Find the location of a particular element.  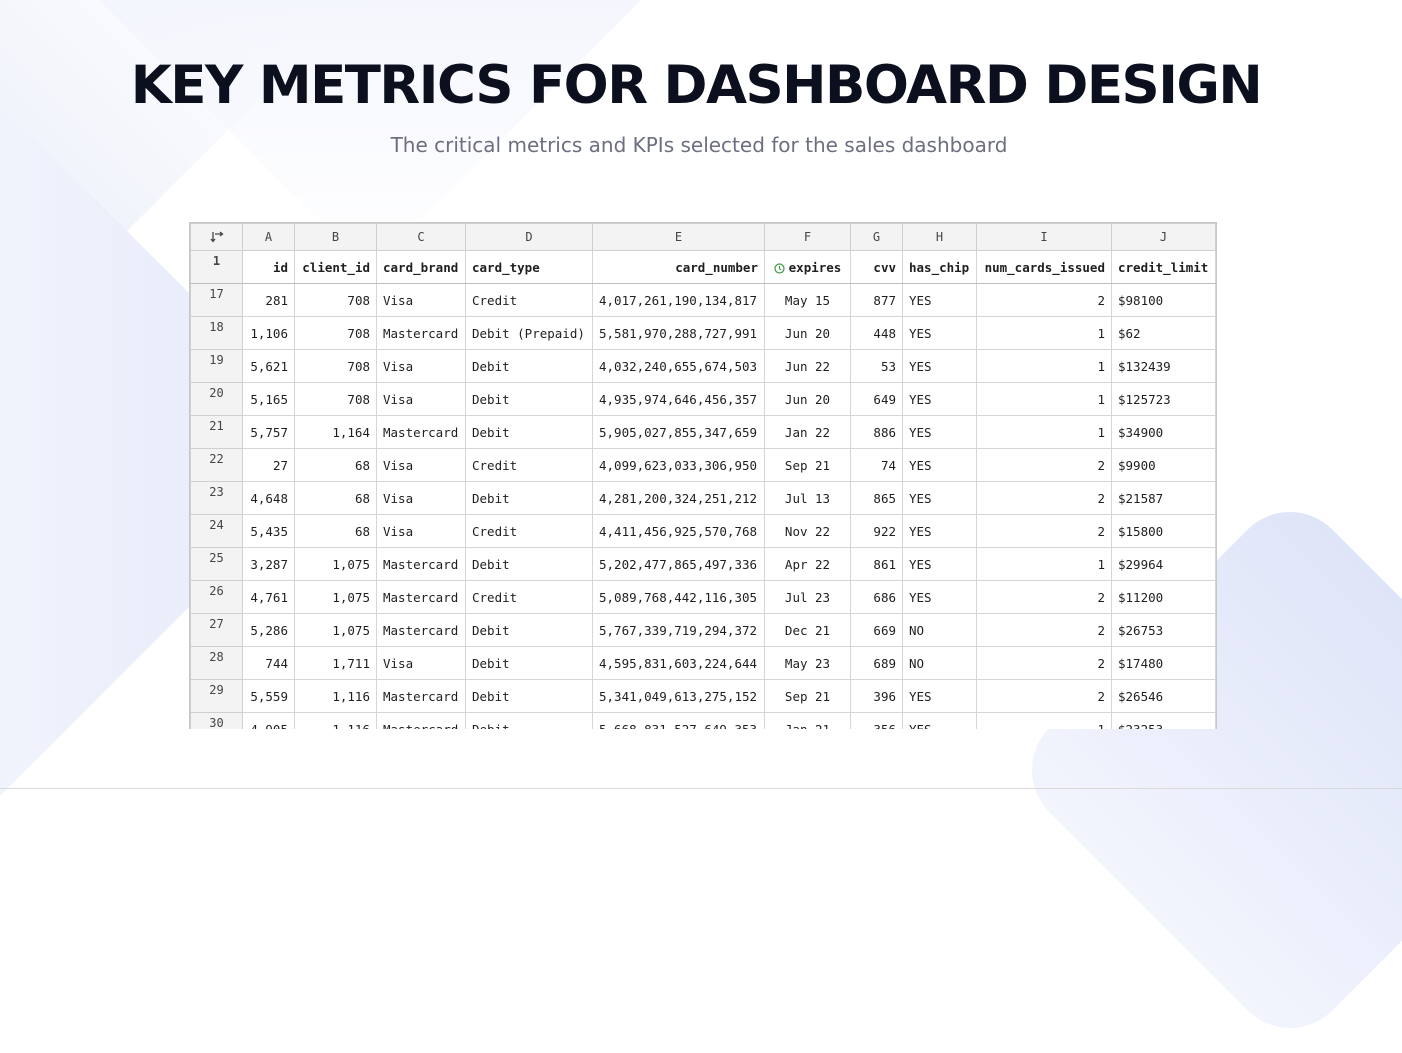

cell-card-number: 4,032,240,655,674,503 is located at coordinates (678, 366).